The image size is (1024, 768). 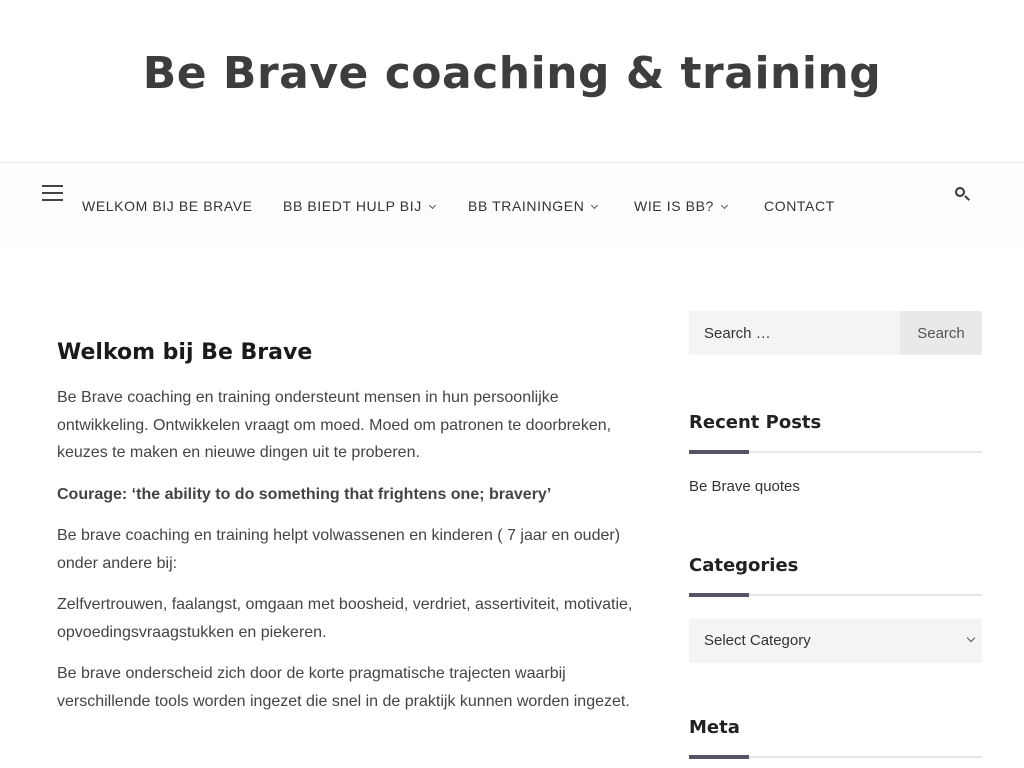 I want to click on menu-item-label: BB BIEDT HULP BIJ, so click(x=352, y=206).